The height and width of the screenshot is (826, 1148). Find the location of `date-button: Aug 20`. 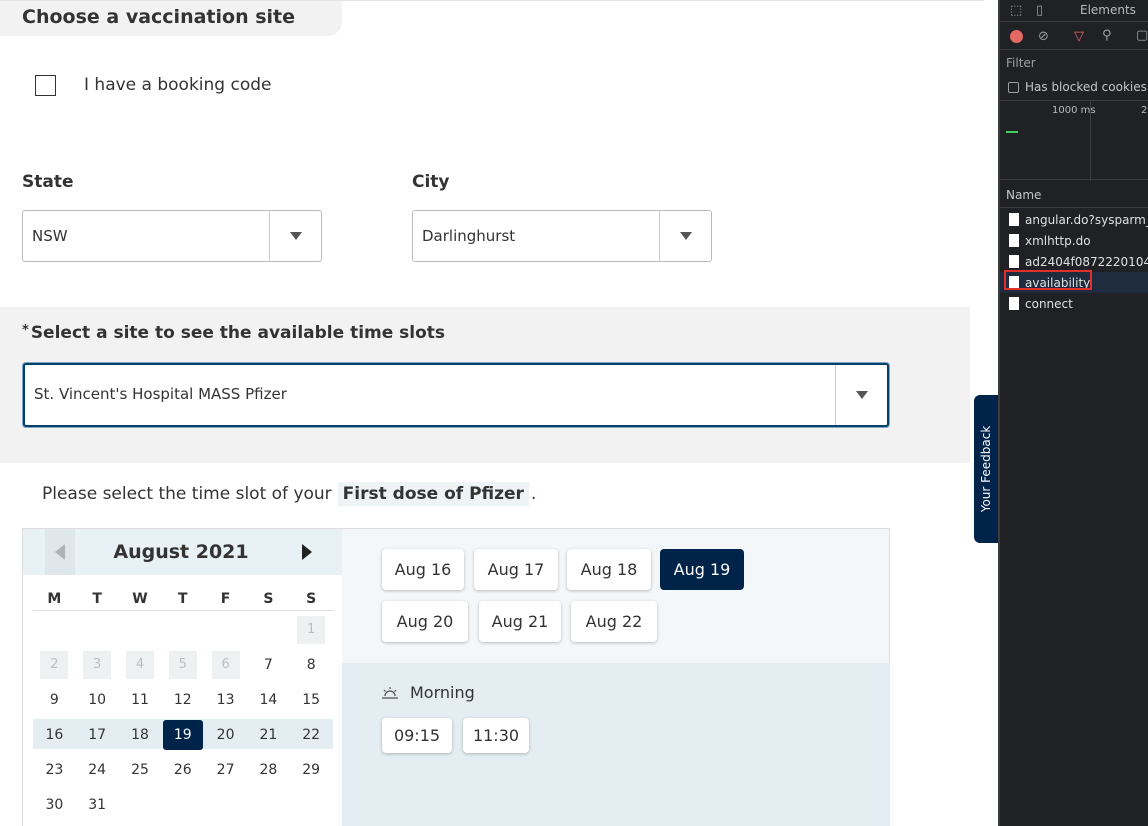

date-button: Aug 20 is located at coordinates (425, 621).